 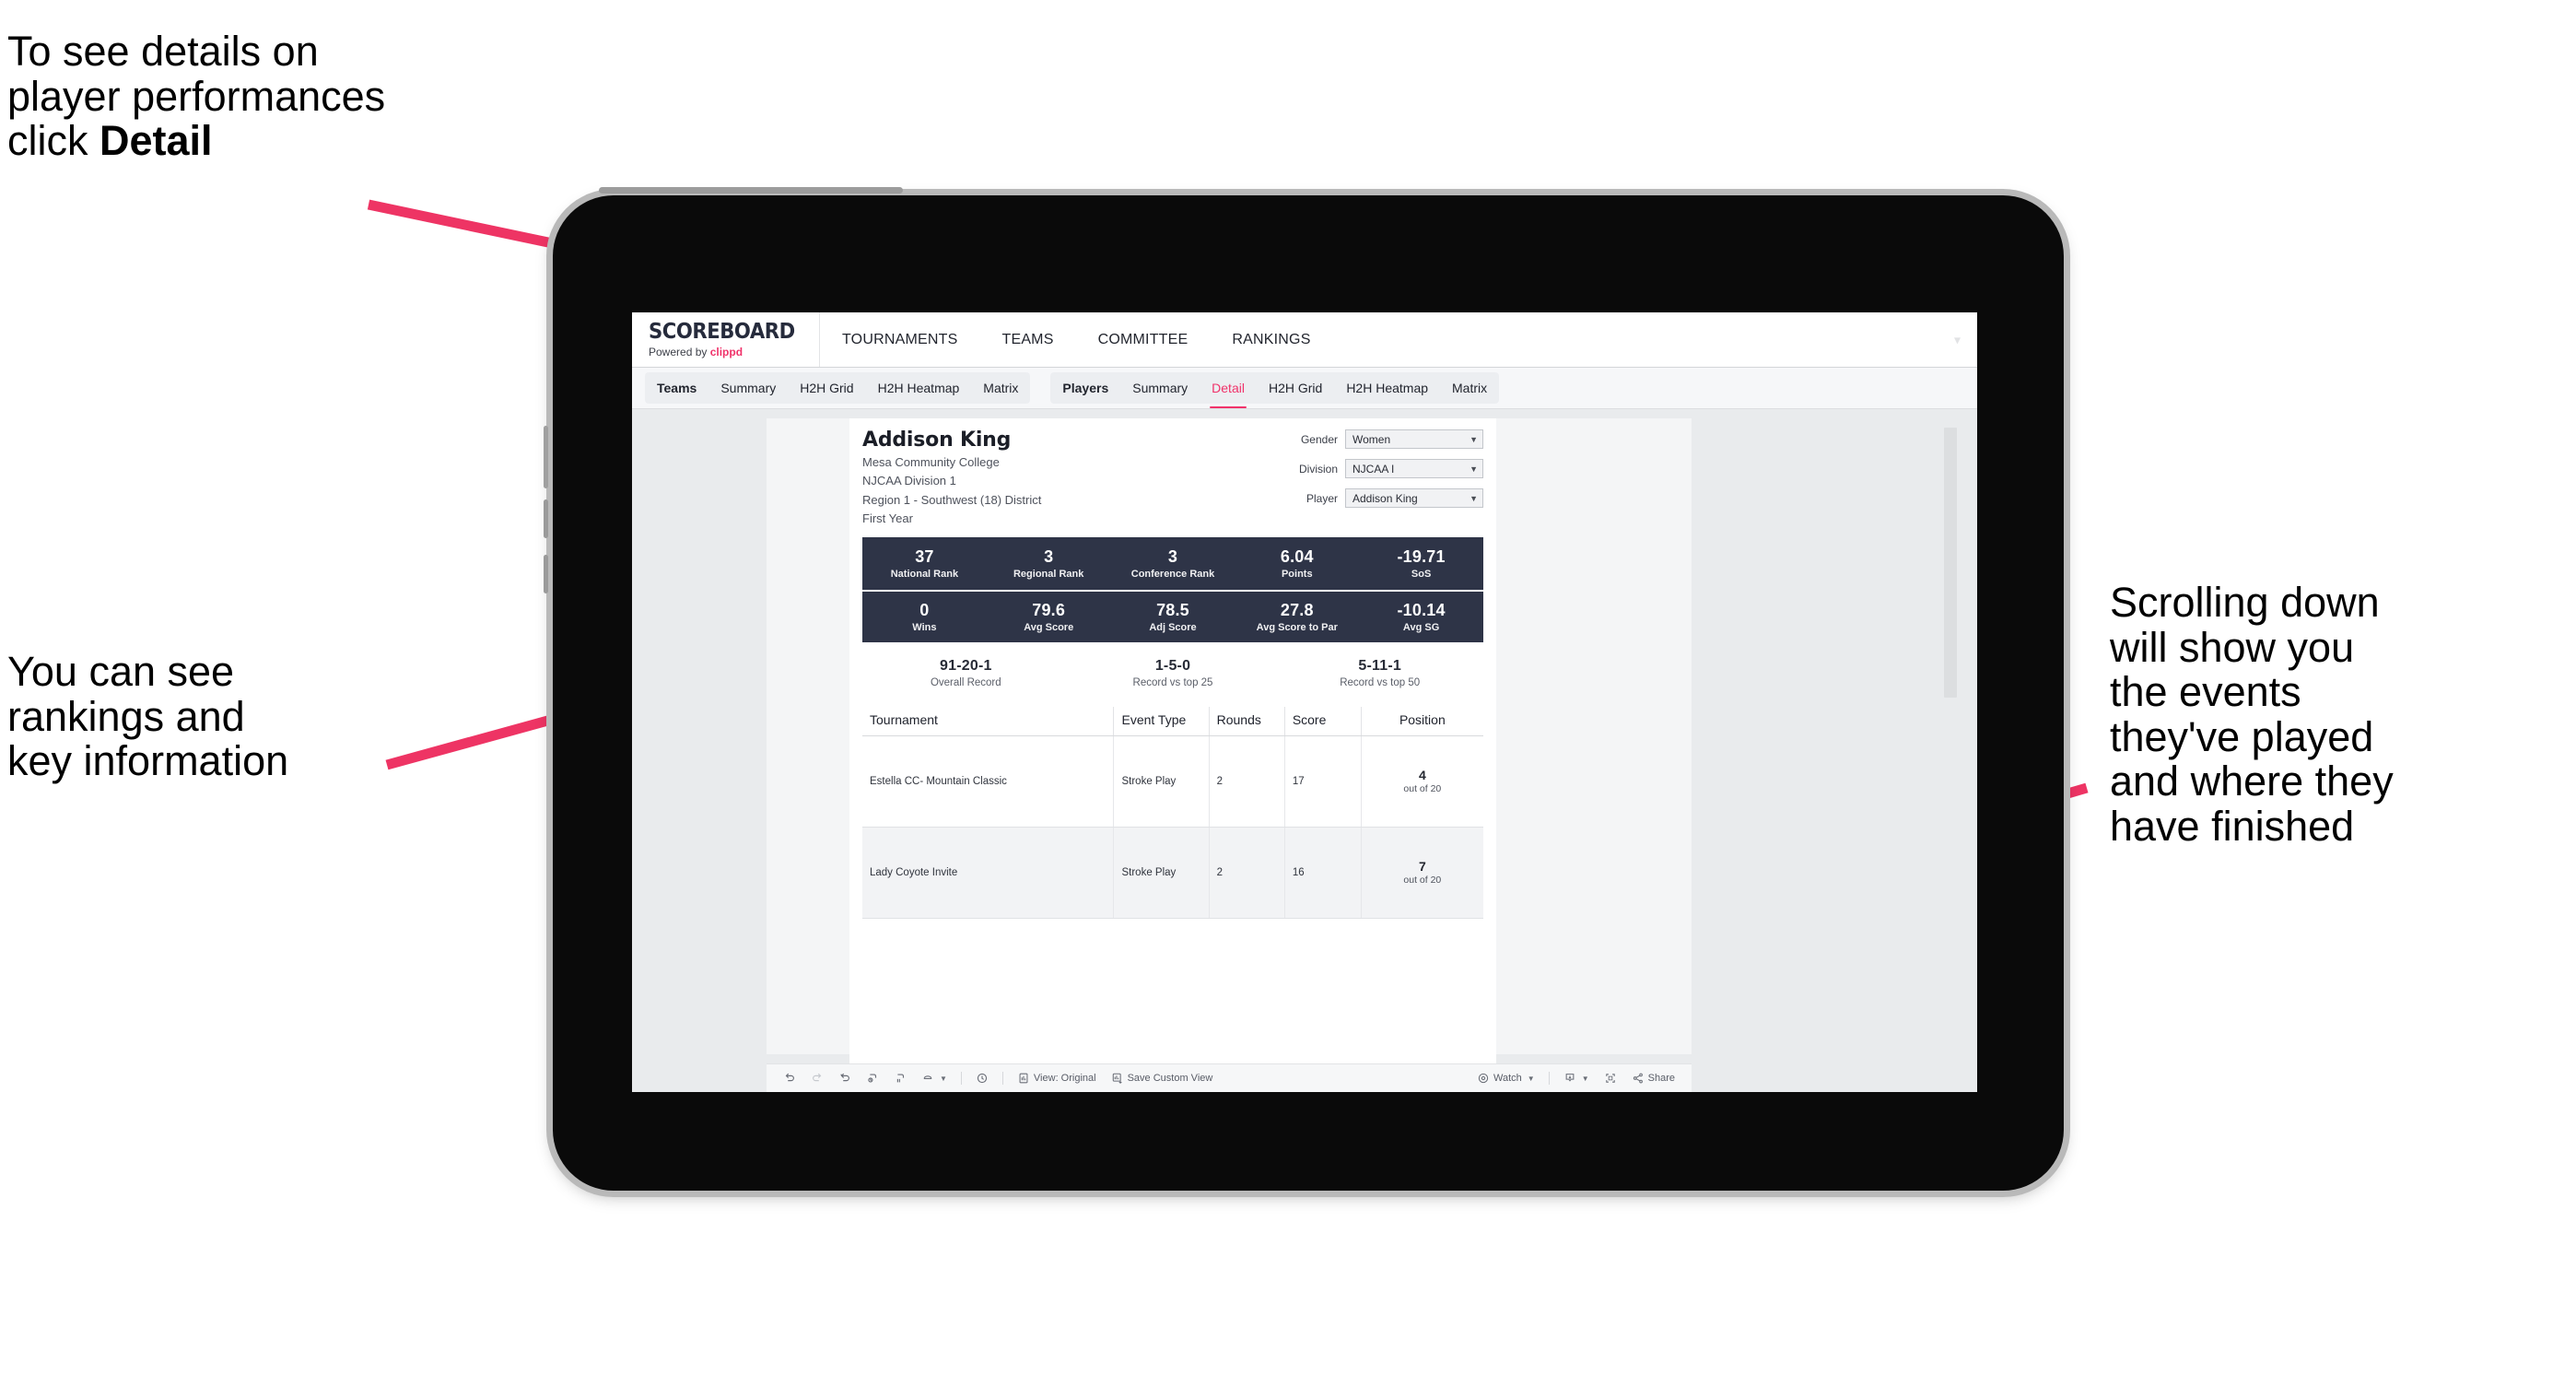 What do you see at coordinates (1271, 339) in the screenshot?
I see `nav-link-rankings: RANKINGS` at bounding box center [1271, 339].